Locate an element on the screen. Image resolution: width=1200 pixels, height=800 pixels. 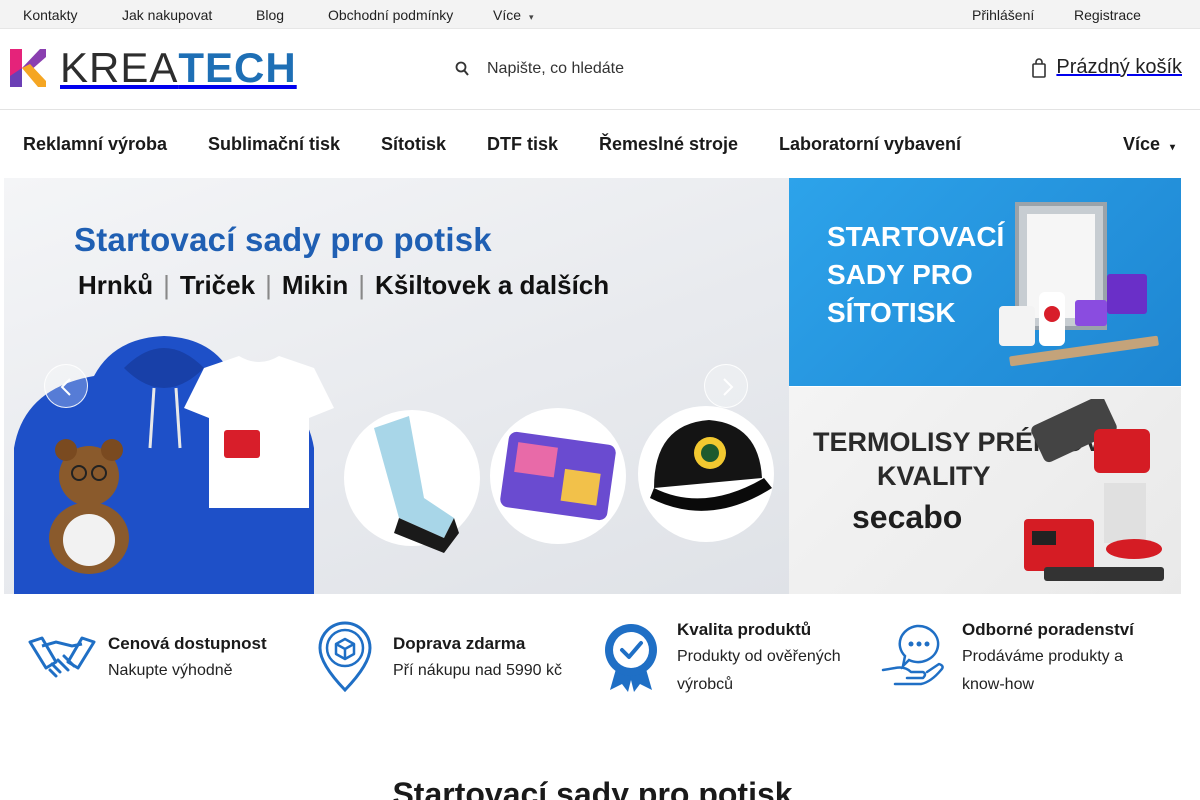
handshake-icon is located at coordinates (62, 657).